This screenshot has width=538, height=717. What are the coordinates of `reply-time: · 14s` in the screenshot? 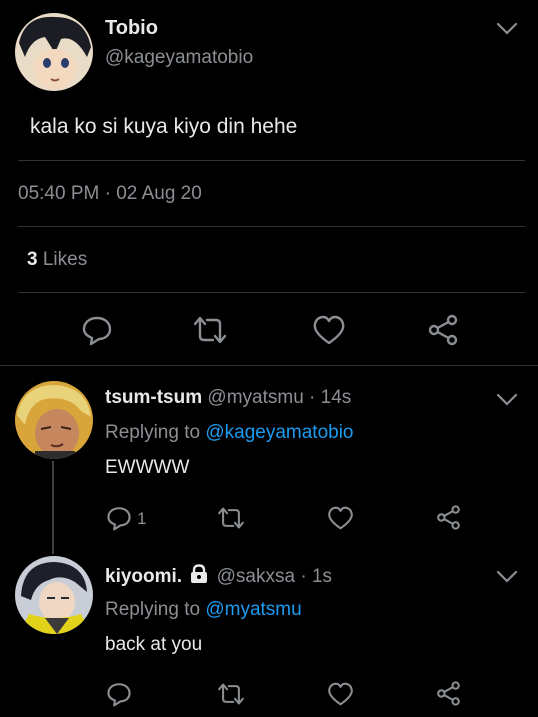 It's located at (330, 397).